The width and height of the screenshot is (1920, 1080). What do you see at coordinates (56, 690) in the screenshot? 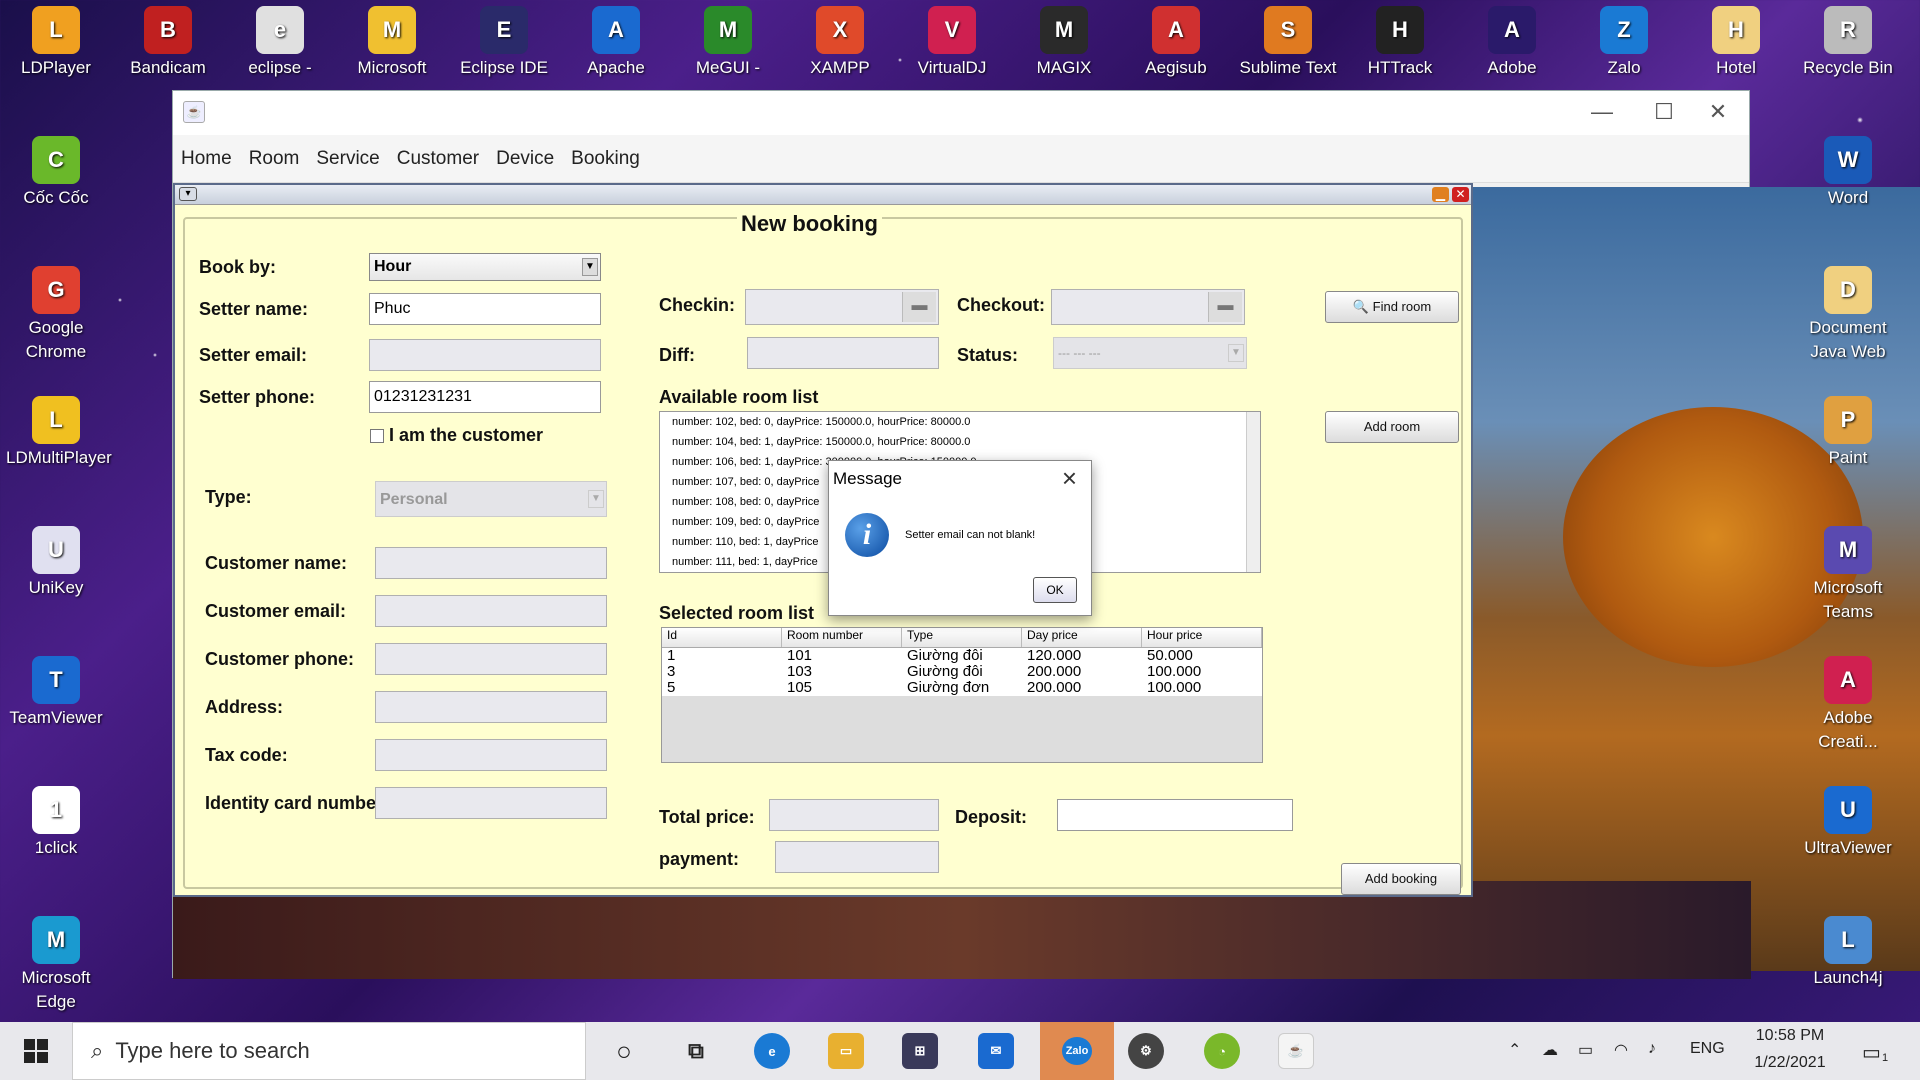
I see `desktop-icon-teamviewer: T TeamViewer` at bounding box center [56, 690].